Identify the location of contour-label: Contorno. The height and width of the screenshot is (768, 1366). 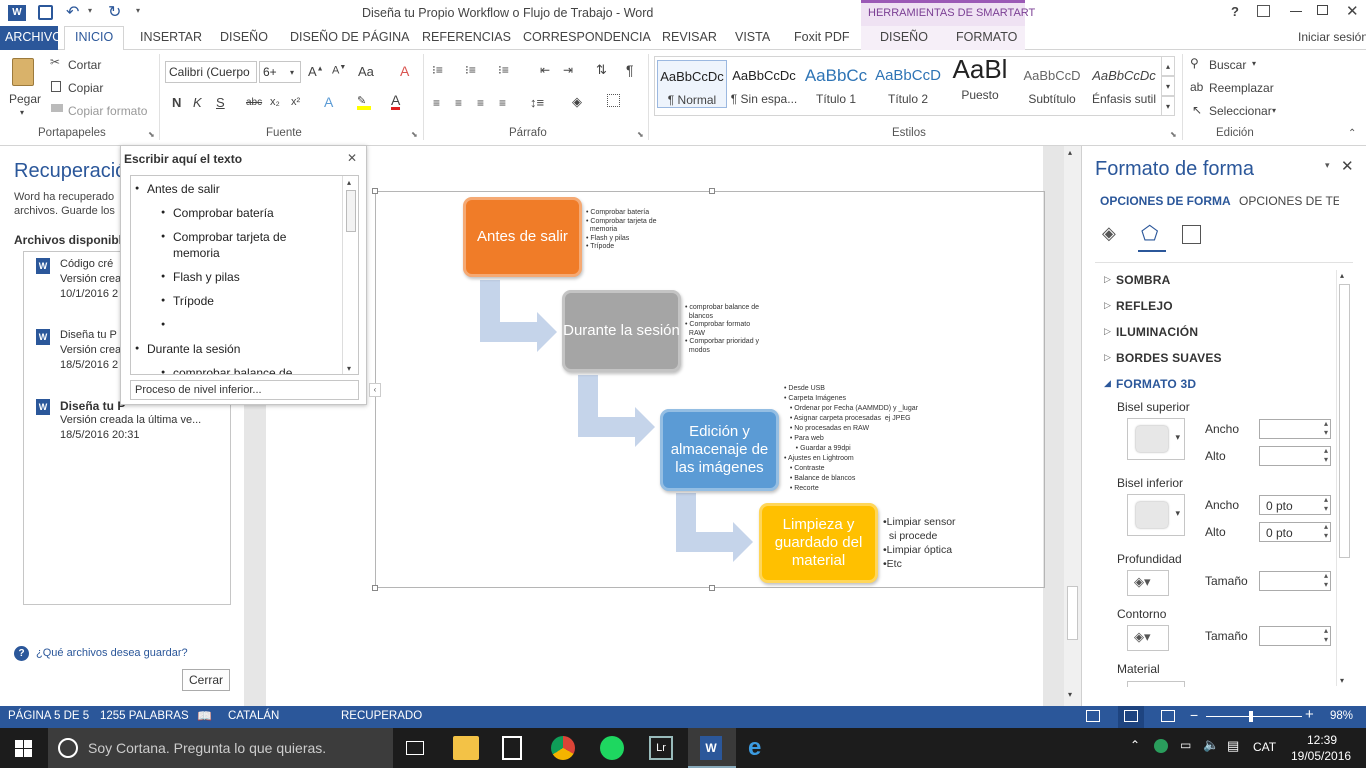
(1142, 614).